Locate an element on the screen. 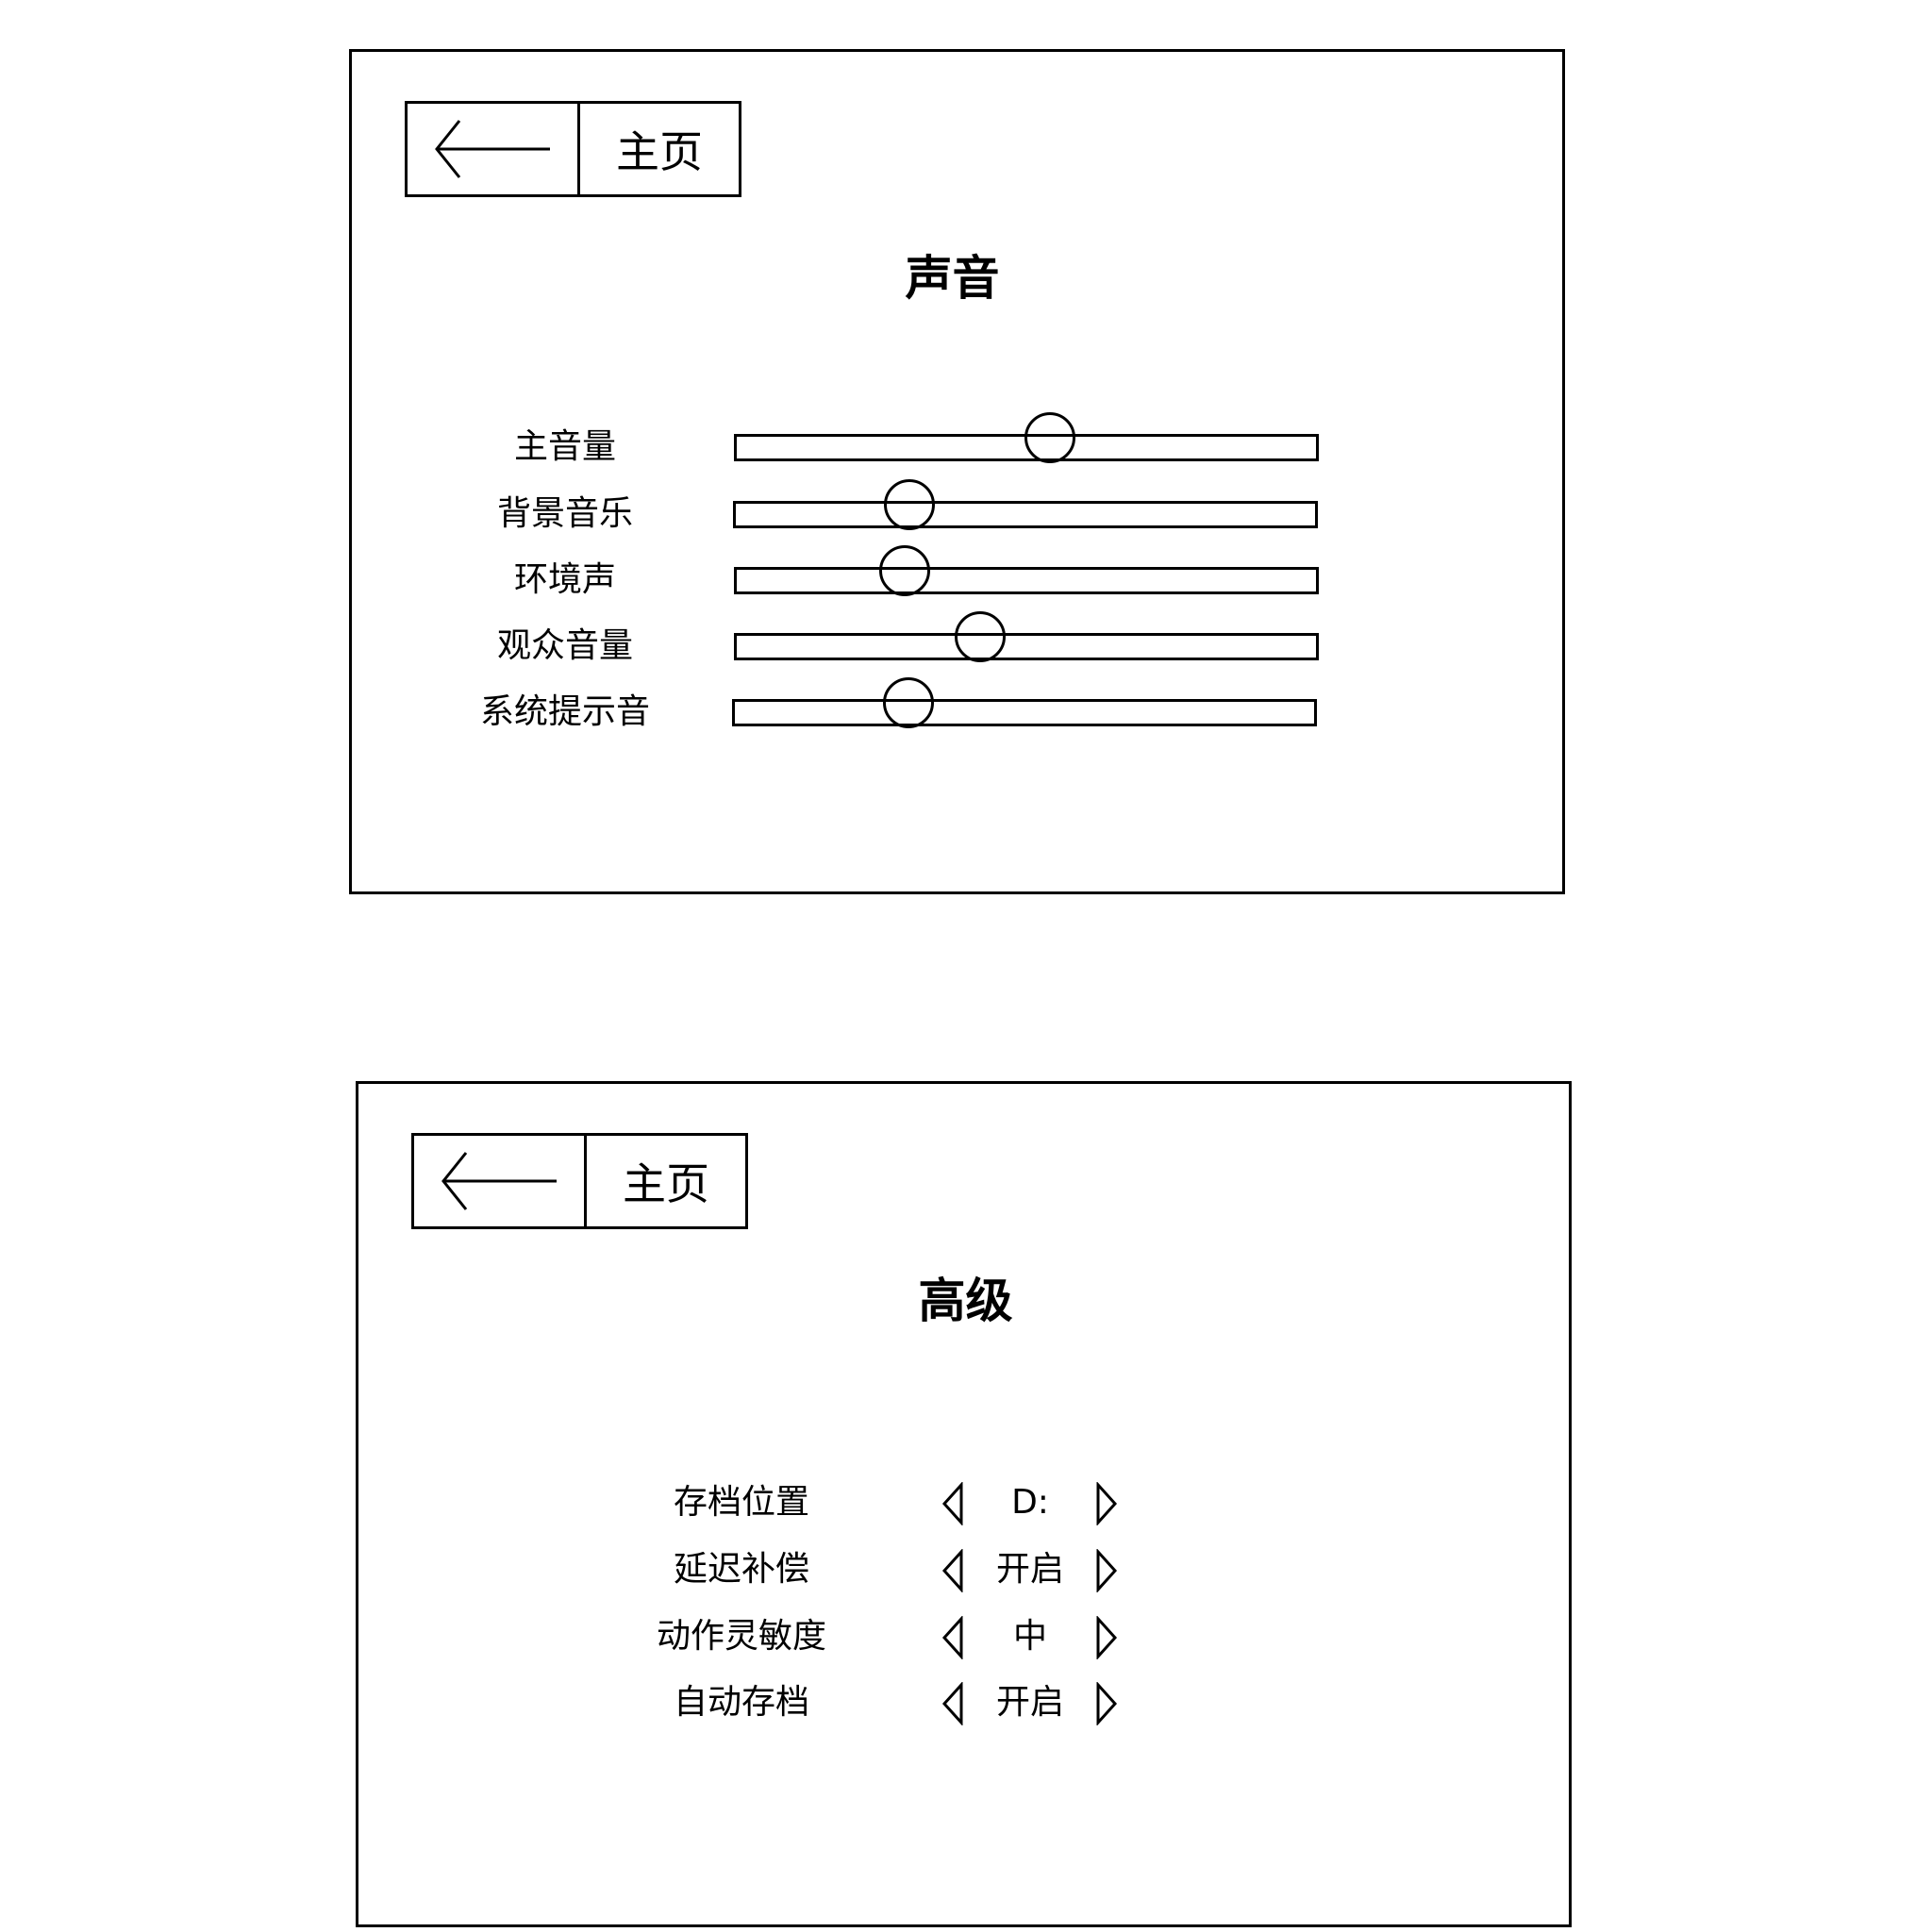 This screenshot has width=1932, height=1932. option-value: D: is located at coordinates (1030, 1503).